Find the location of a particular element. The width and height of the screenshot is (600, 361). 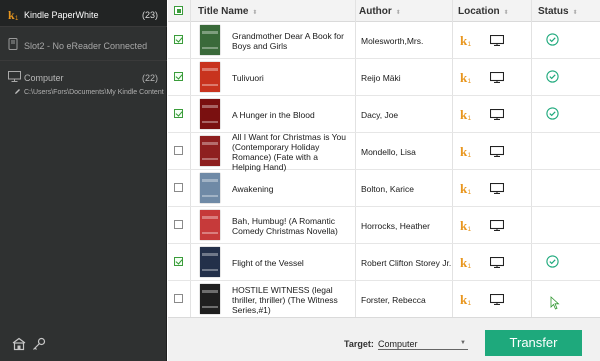

book-title: A Hunger in the Blood is located at coordinates (273, 114).